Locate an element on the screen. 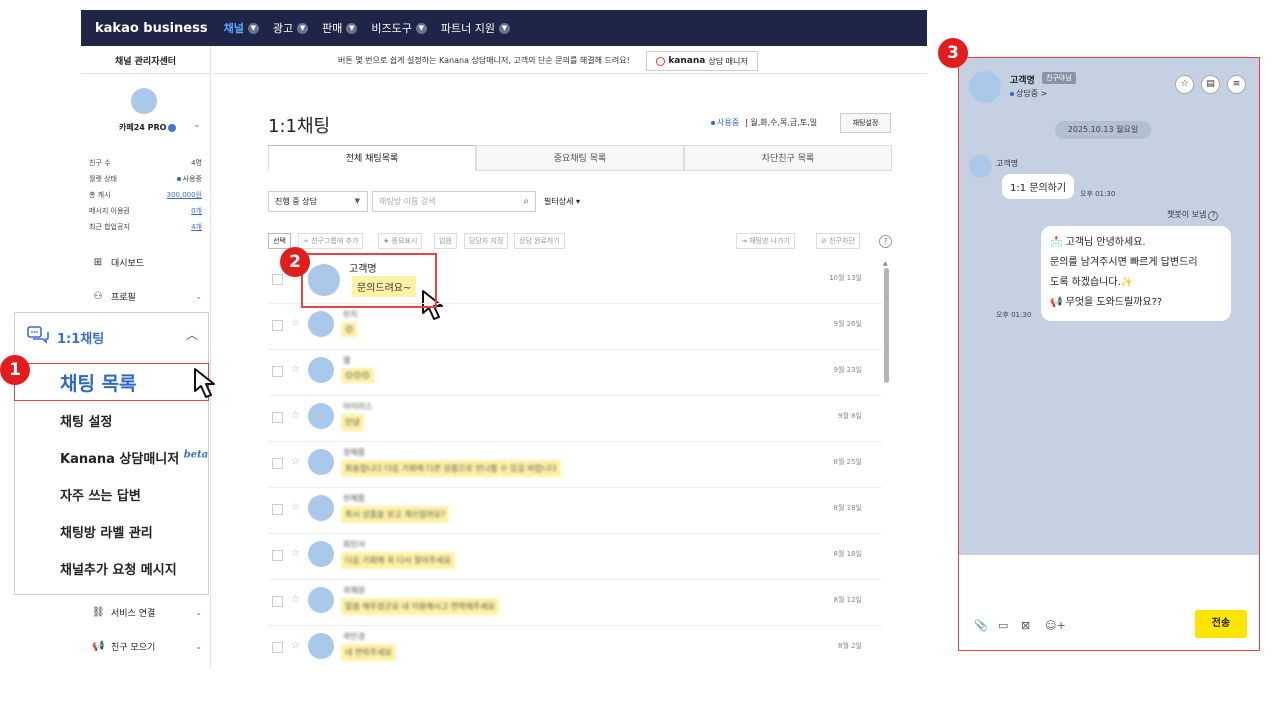 This screenshot has height=720, width=1280. consult-status: 상담중 > is located at coordinates (1028, 93).